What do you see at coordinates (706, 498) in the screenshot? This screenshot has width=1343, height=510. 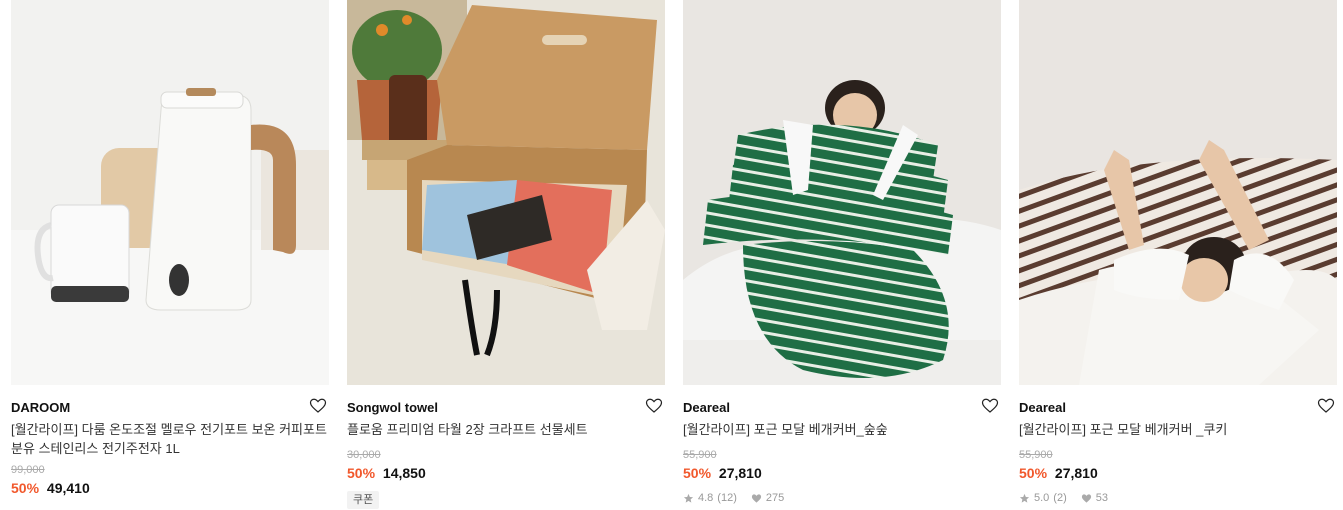 I see `rating-value: 4.8` at bounding box center [706, 498].